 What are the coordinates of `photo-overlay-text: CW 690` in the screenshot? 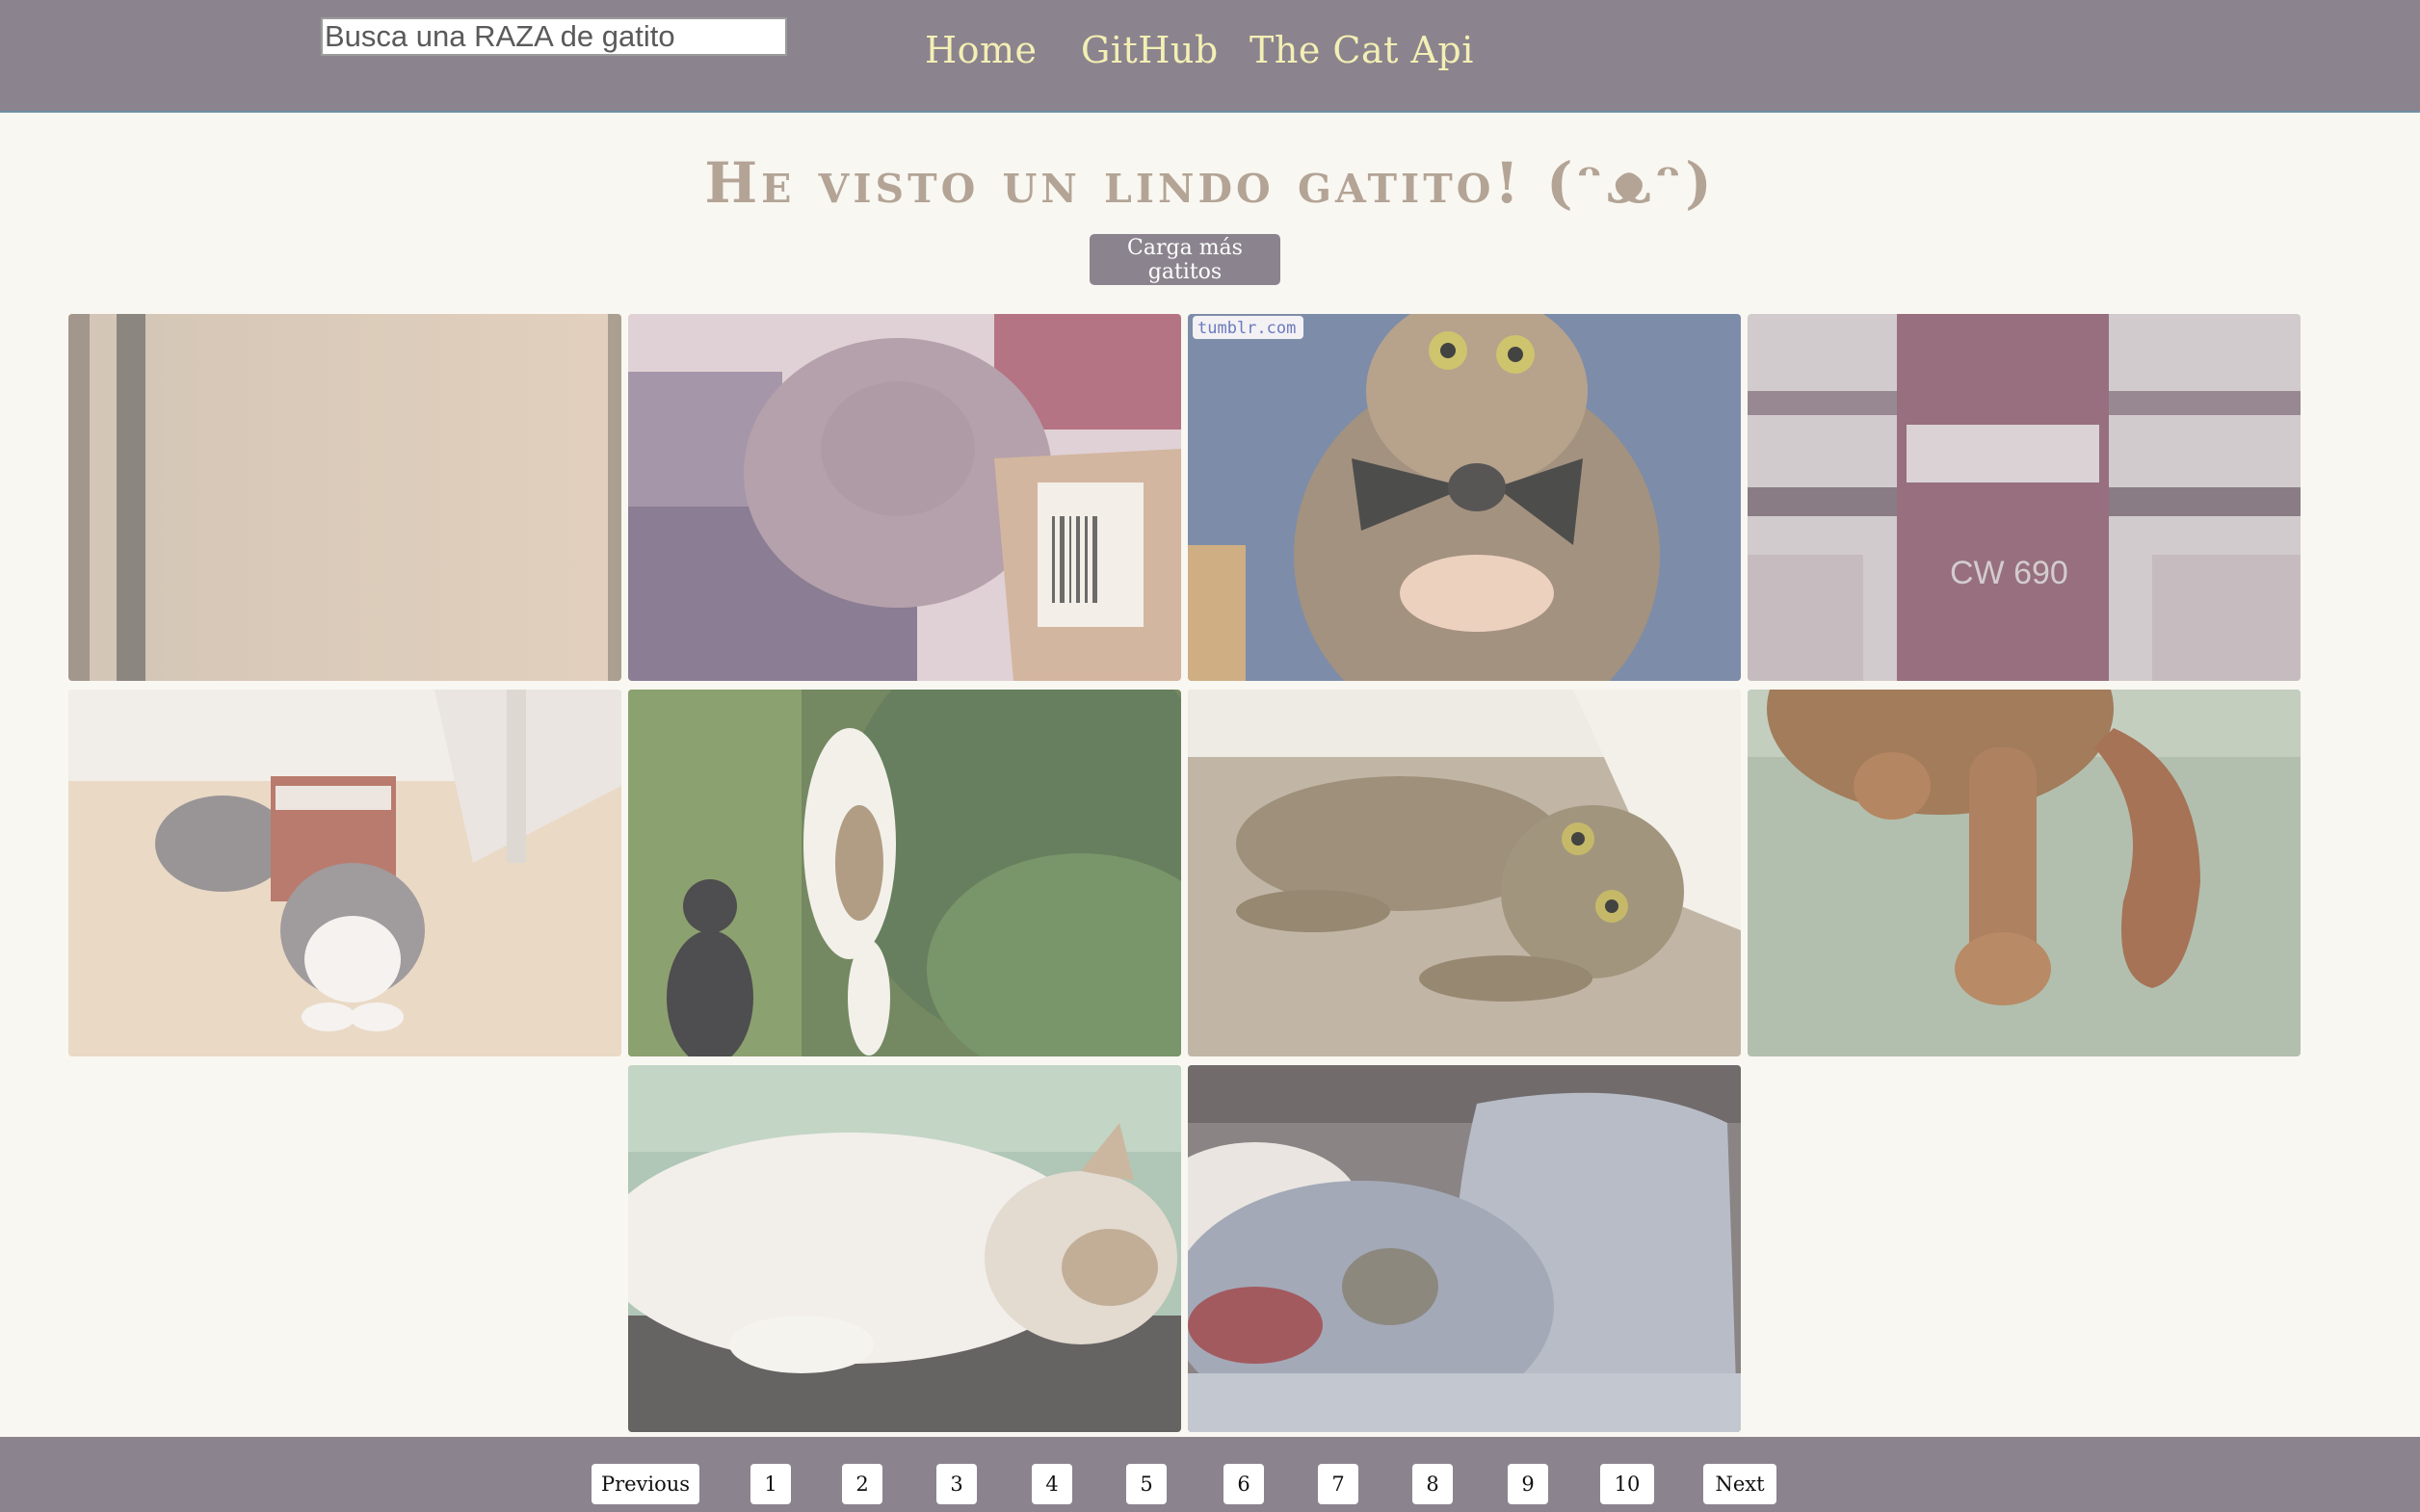 It's located at (2009, 573).